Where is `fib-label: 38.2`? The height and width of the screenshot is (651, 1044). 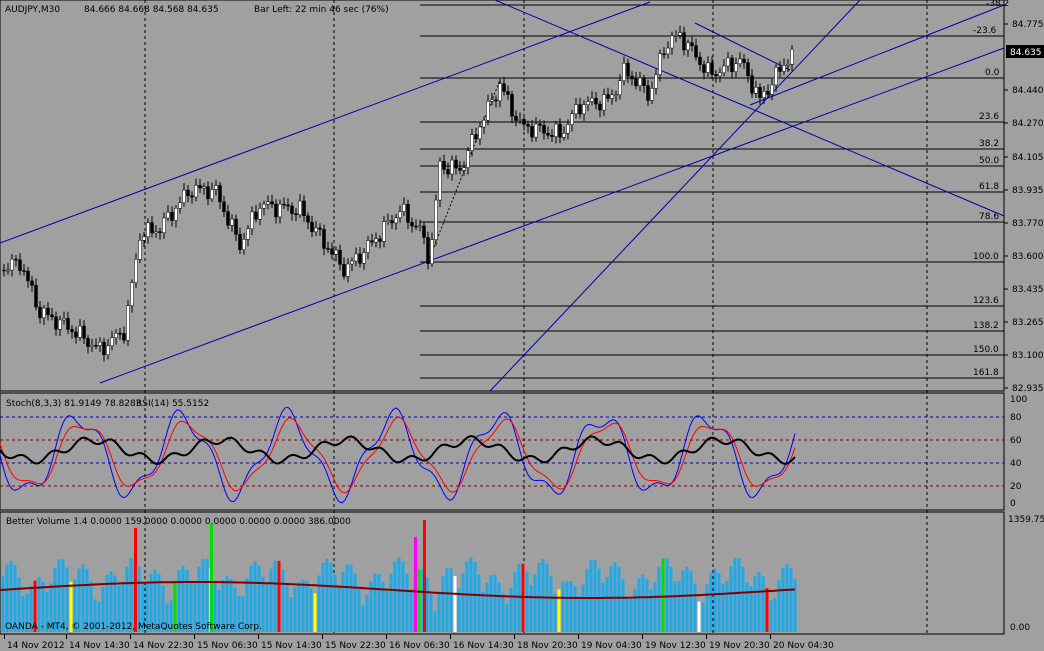 fib-label: 38.2 is located at coordinates (989, 144).